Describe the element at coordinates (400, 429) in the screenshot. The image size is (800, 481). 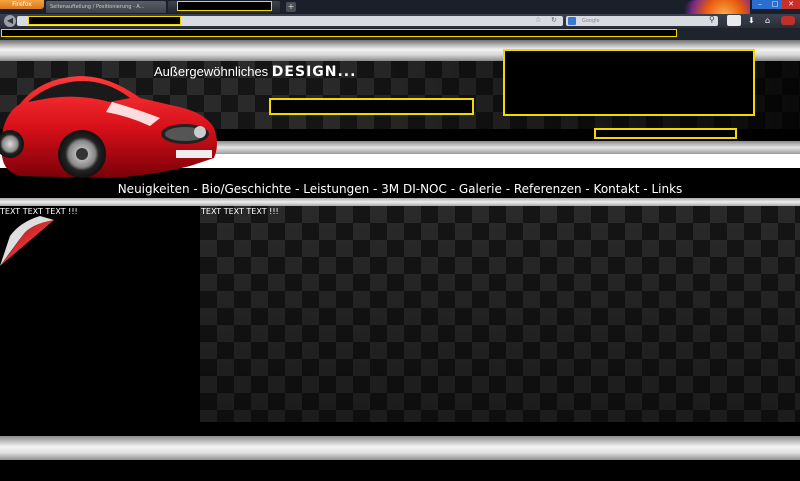
I see `content-bottom-strip` at that location.